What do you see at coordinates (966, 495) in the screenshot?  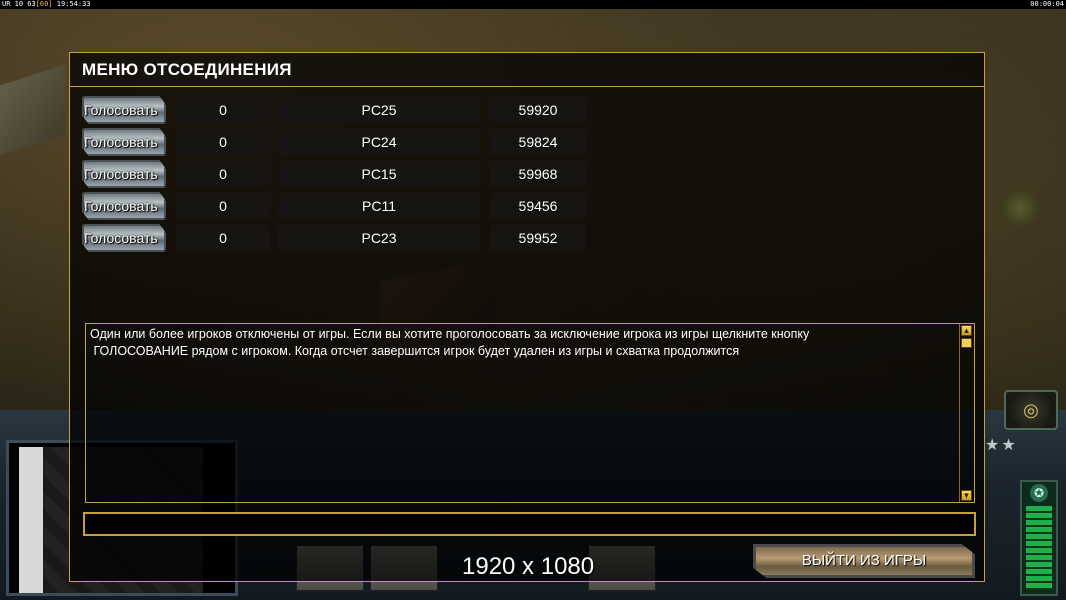 I see `scroll-down-arrow-icon: ▼` at bounding box center [966, 495].